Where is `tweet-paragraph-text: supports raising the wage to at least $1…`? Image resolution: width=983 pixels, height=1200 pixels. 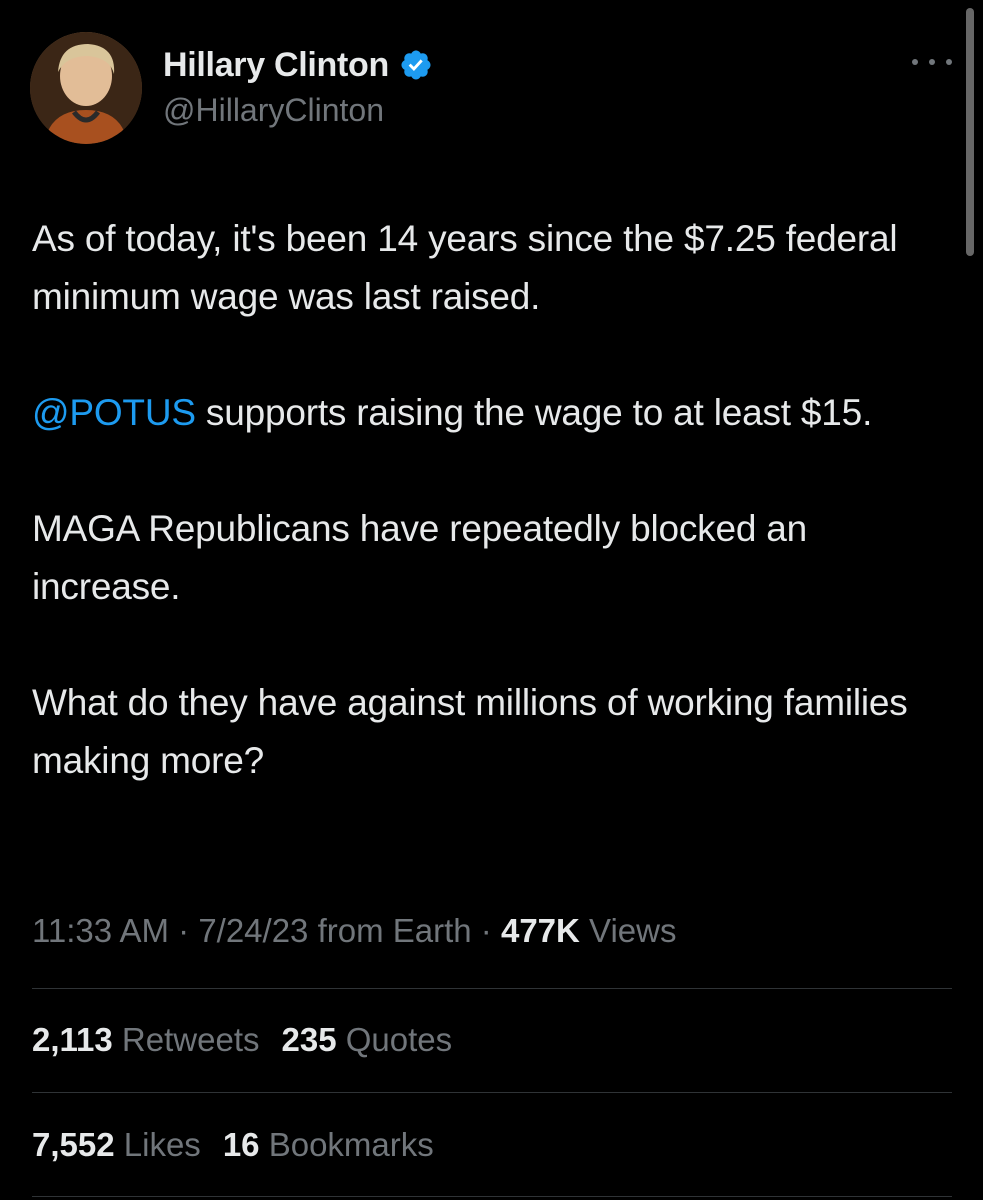 tweet-paragraph-text: supports raising the wage to at least $1… is located at coordinates (534, 412).